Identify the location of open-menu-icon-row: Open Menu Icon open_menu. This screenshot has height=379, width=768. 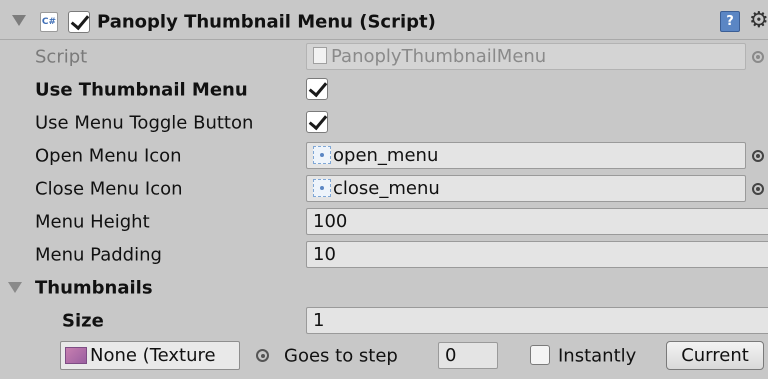
(384, 155).